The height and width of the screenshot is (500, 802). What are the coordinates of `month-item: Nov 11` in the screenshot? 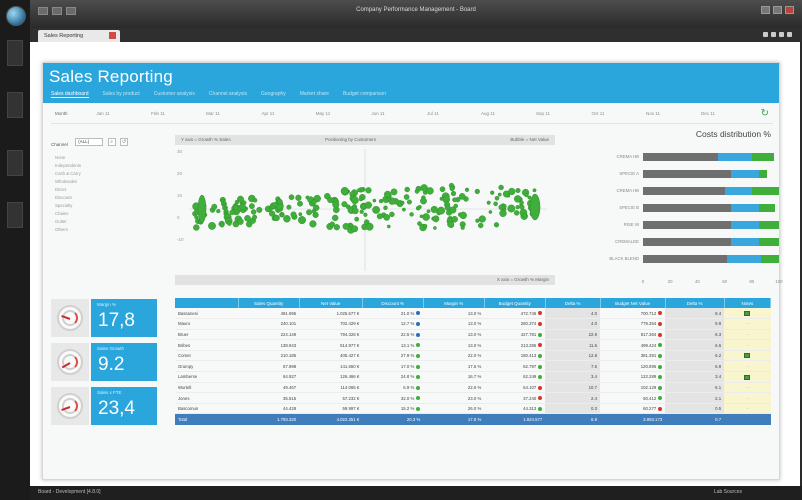 It's located at (653, 113).